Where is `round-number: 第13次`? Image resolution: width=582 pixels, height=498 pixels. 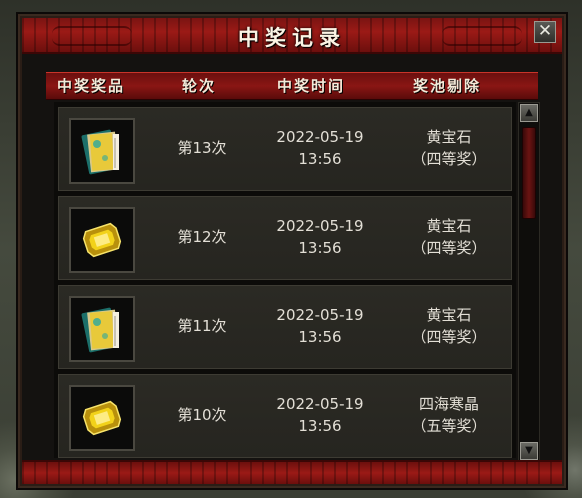
round-number: 第13次 is located at coordinates (202, 148).